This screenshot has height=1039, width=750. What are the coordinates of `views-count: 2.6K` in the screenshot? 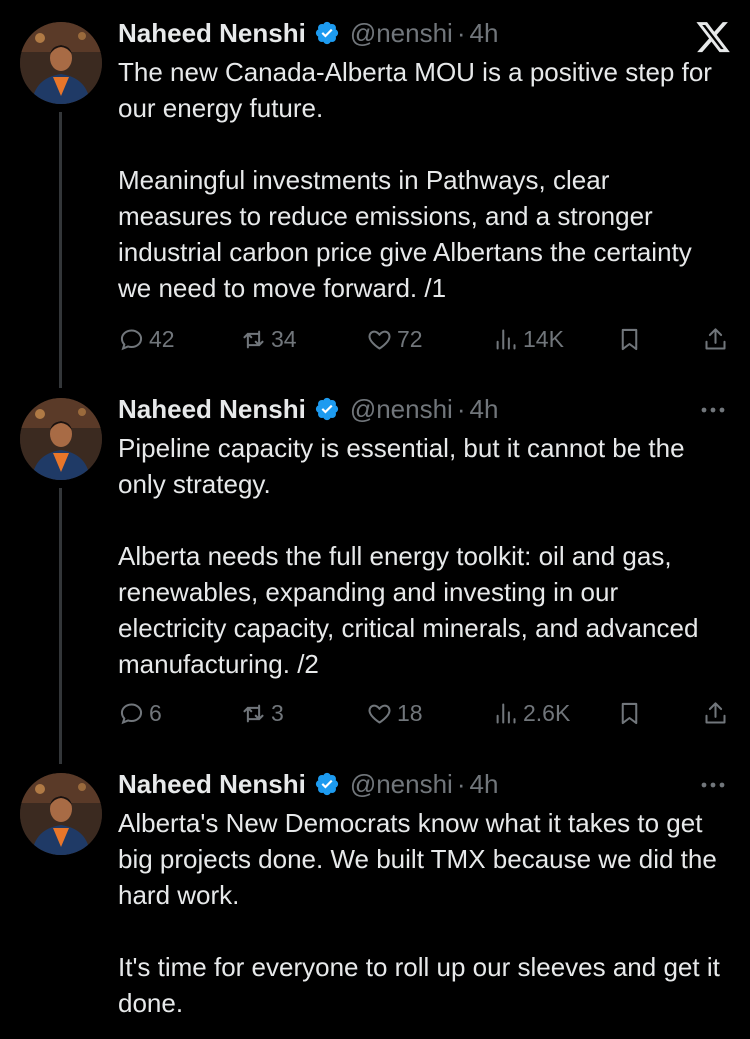 It's located at (547, 712).